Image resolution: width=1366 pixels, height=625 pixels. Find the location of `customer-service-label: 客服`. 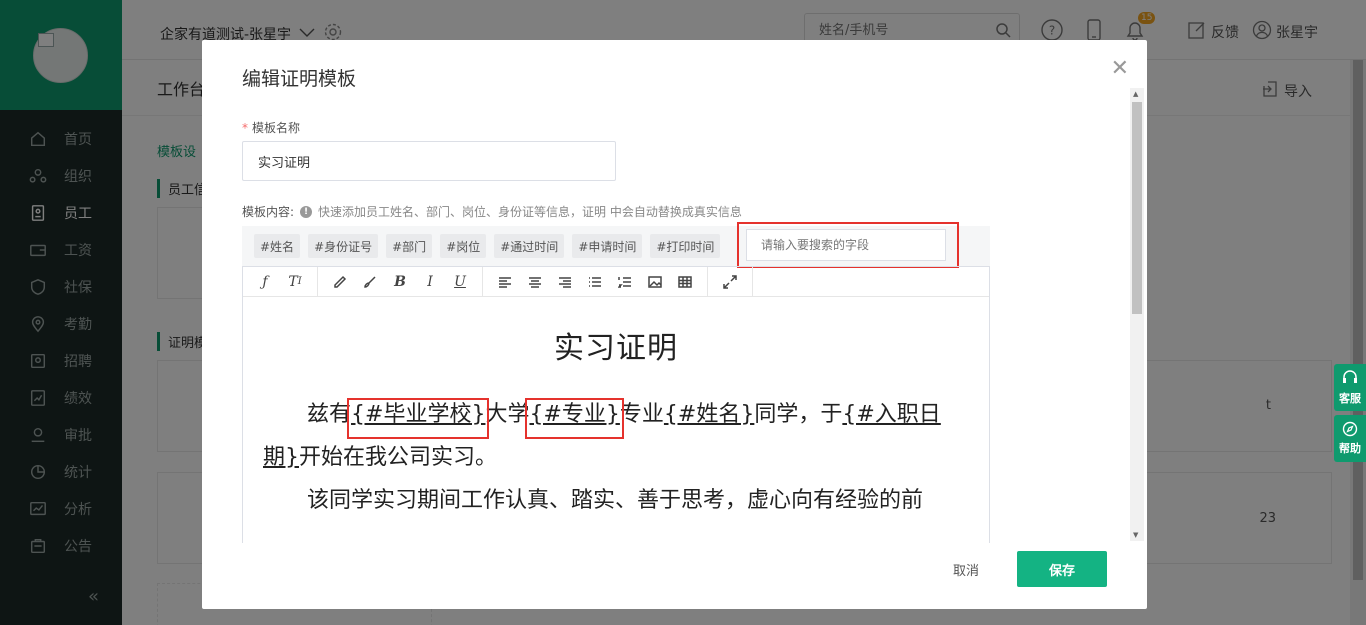

customer-service-label: 客服 is located at coordinates (1350, 398).